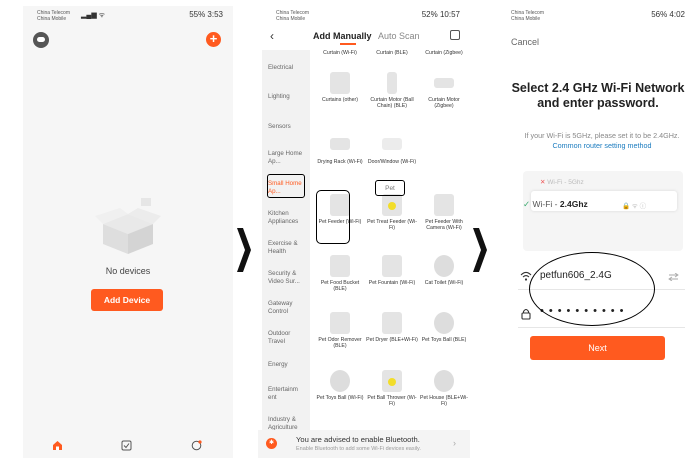 This screenshot has height=458, width=685. Describe the element at coordinates (555, 204) in the screenshot. I see `wifi-24g-option: ✓ Wi-Fi - 2.4Ghz` at that location.